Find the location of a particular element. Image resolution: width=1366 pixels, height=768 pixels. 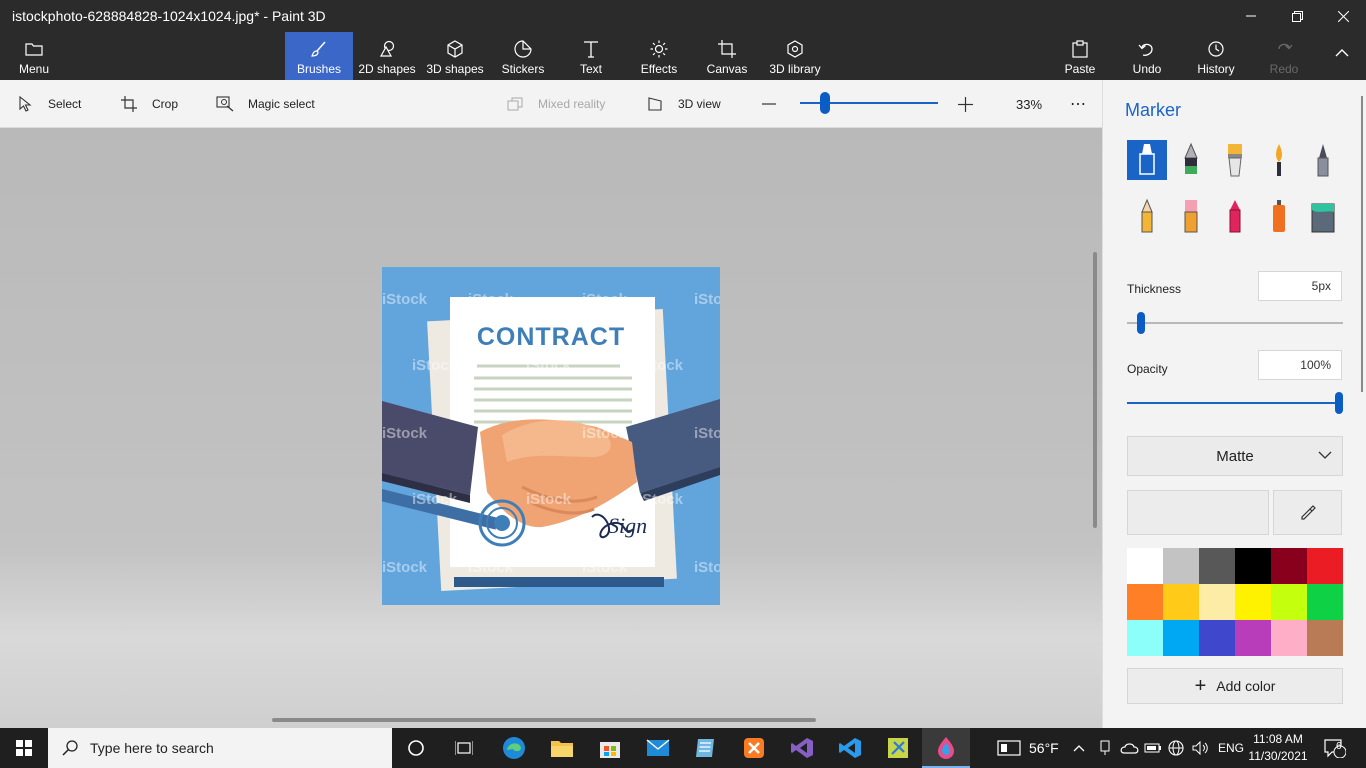

minimize-button is located at coordinates (1251, 16).